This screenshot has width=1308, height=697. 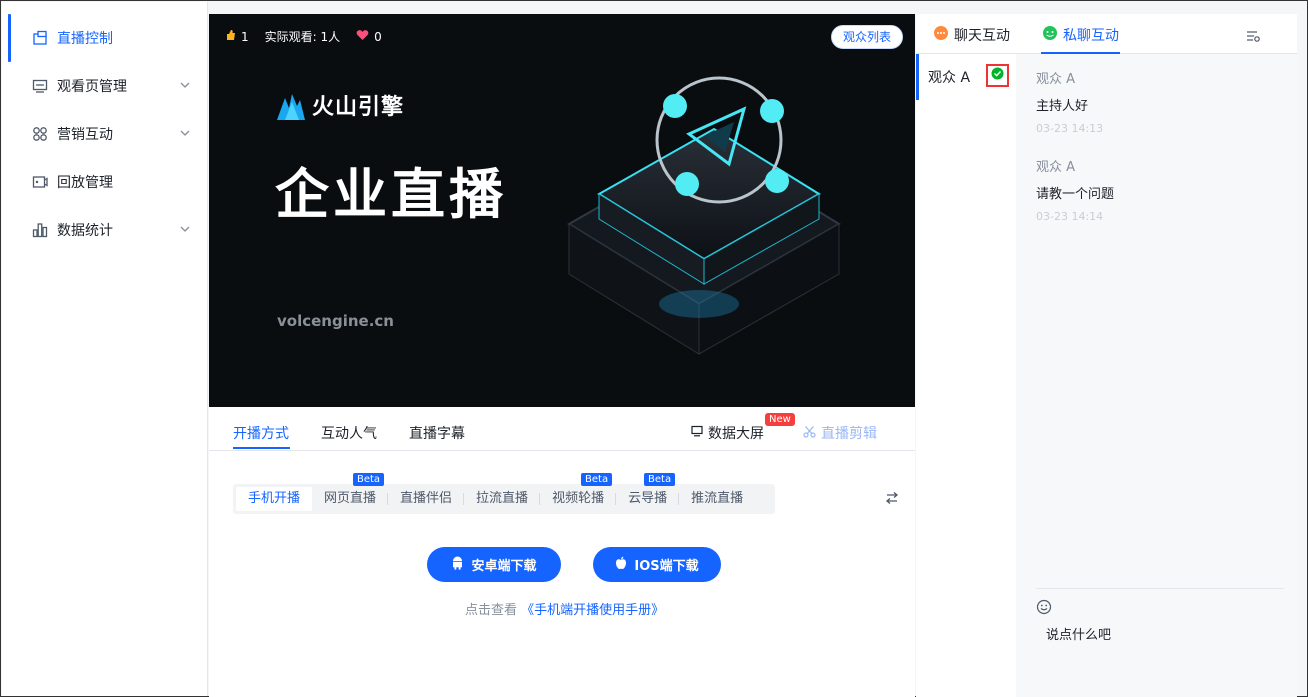 I want to click on sidebar-item-replay: 回放管理, so click(x=104, y=182).